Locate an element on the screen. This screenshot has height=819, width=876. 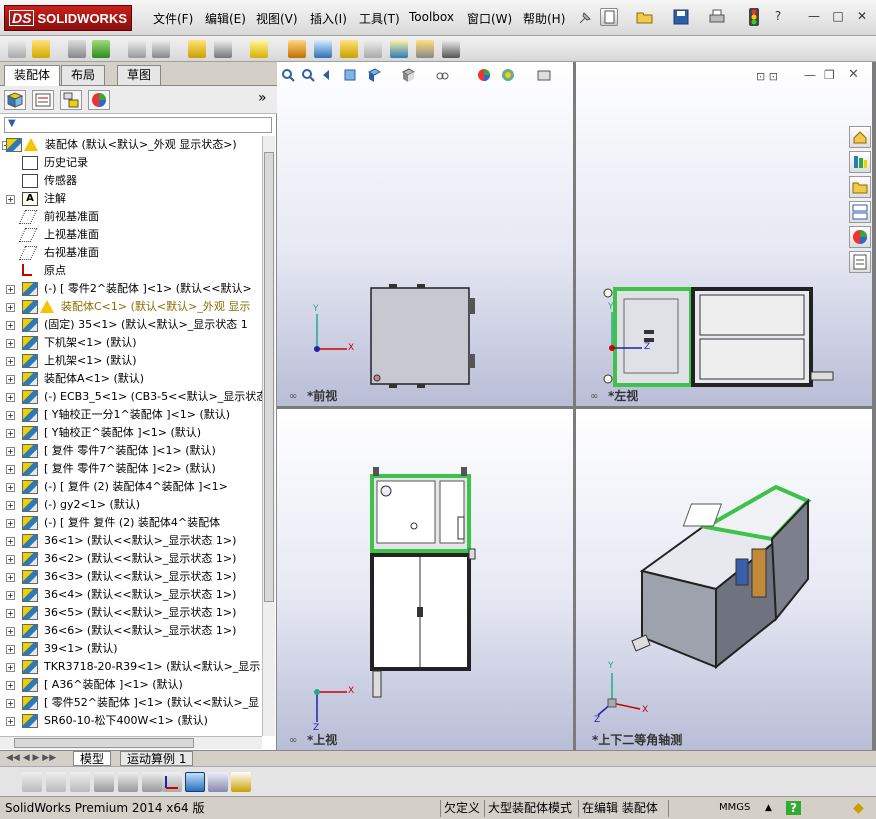
tree-item: 历史记录 is located at coordinates (131, 163).